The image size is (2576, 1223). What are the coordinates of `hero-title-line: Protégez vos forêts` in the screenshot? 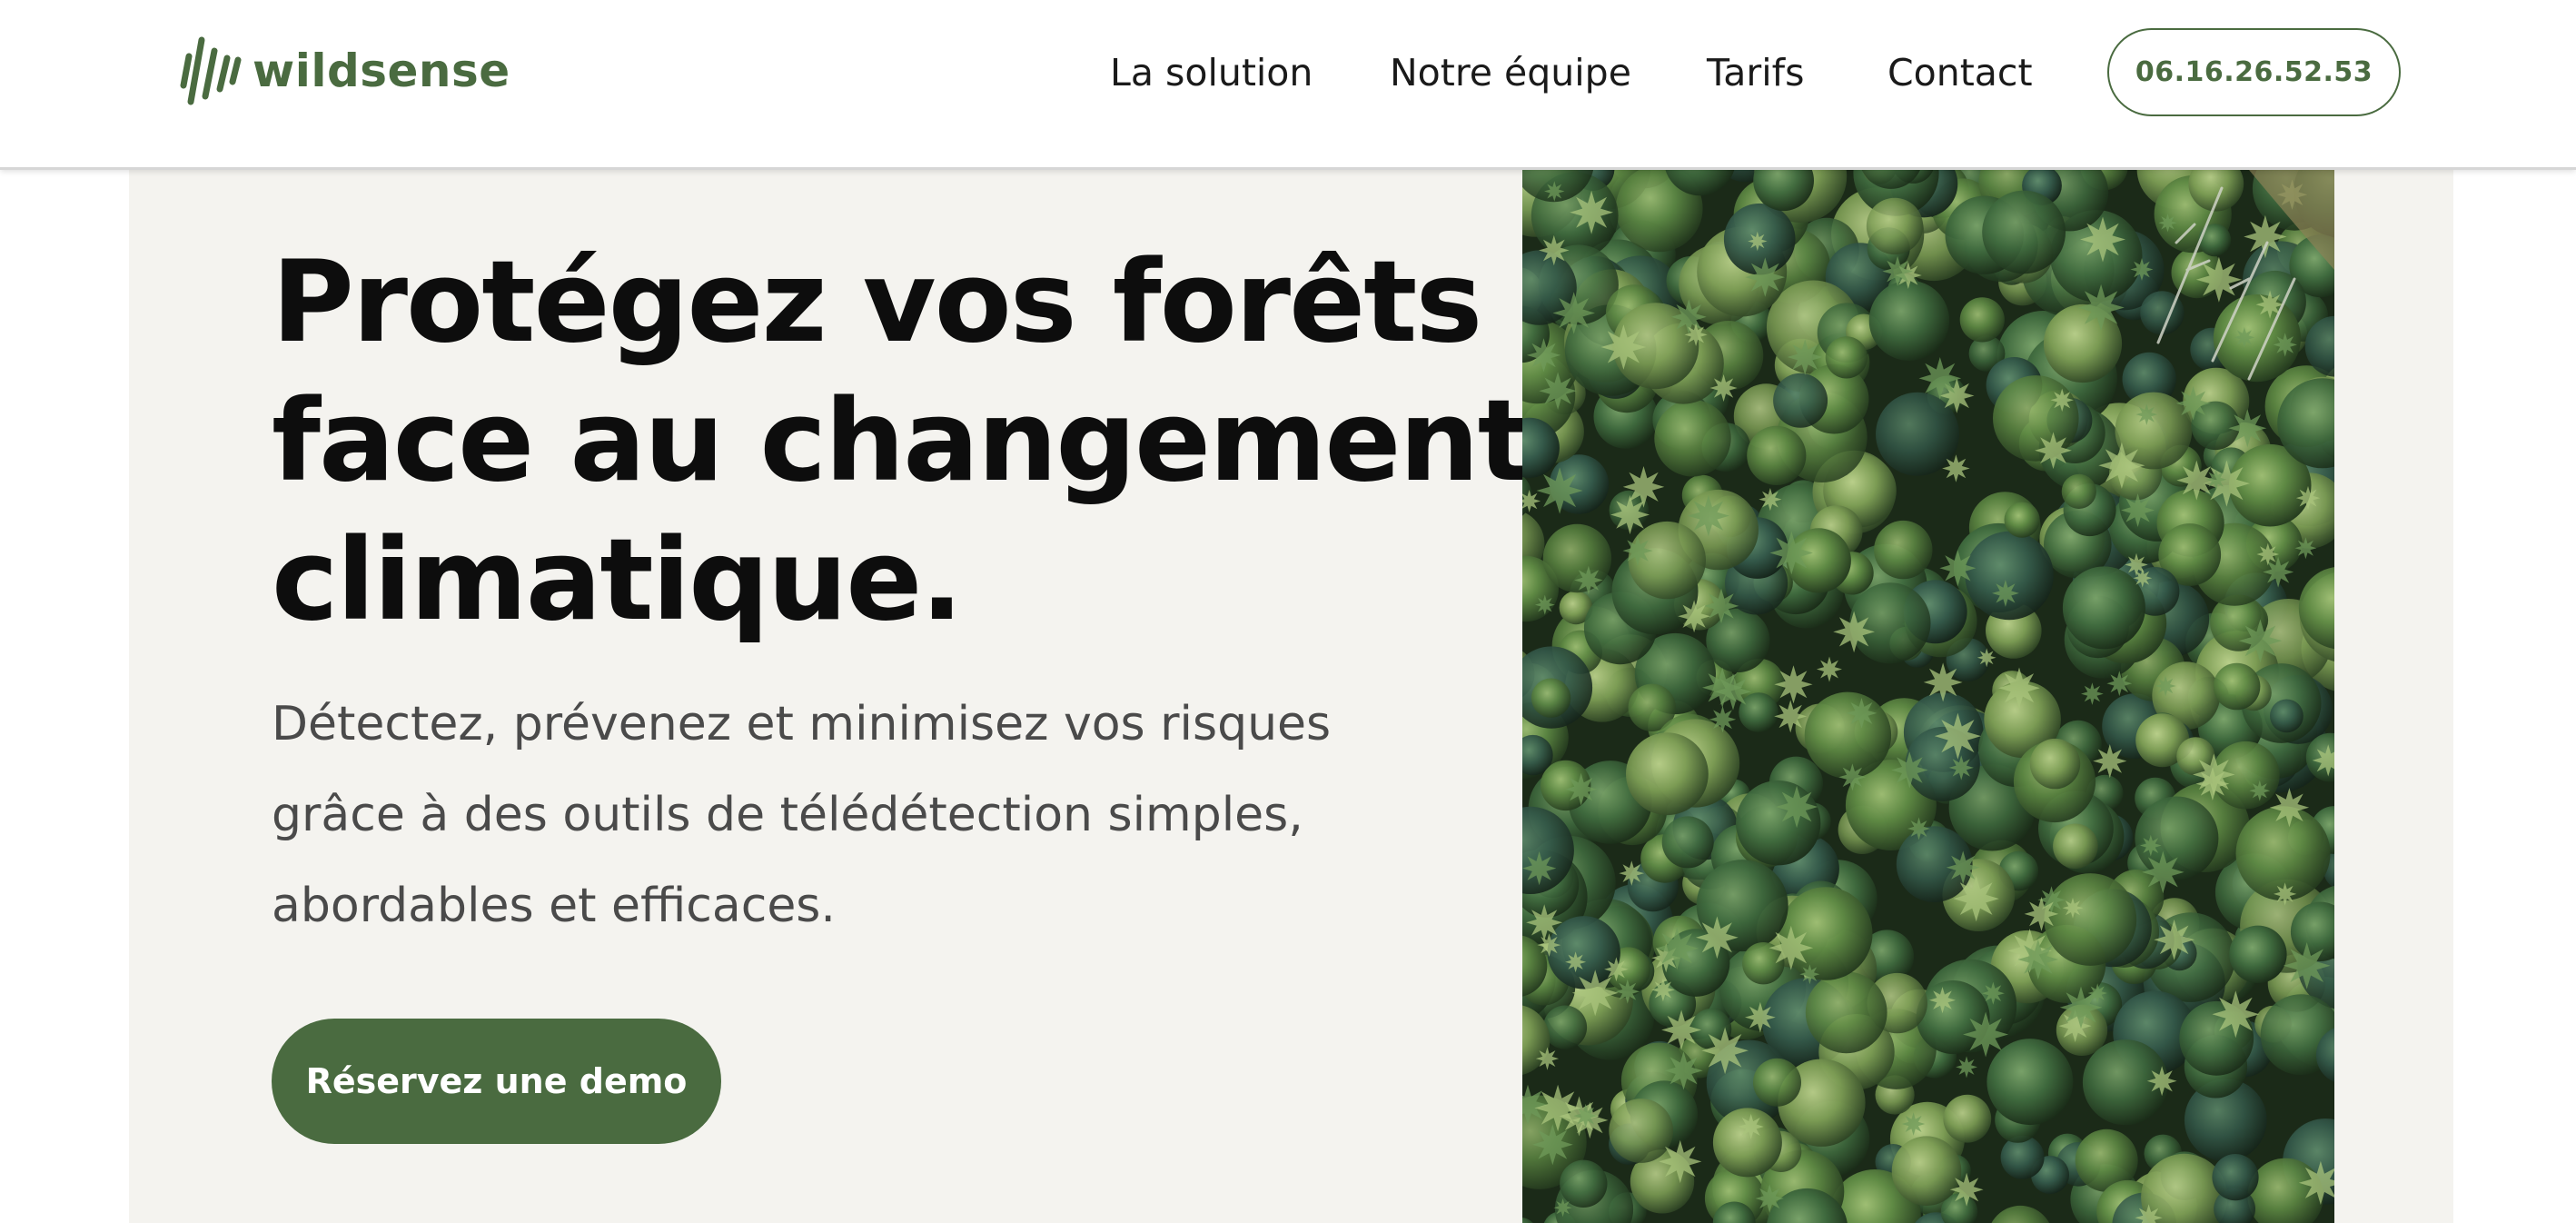 It's located at (877, 302).